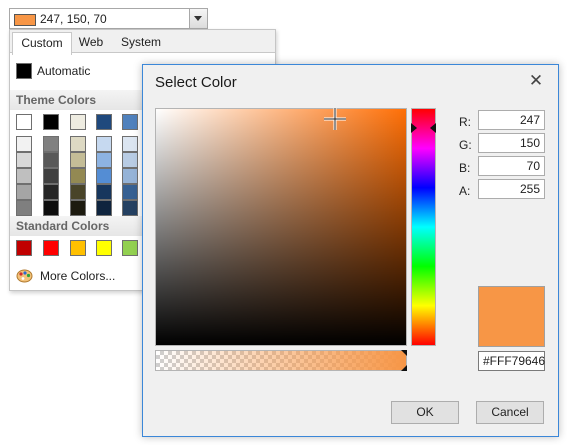 The width and height of the screenshot is (567, 445). What do you see at coordinates (511, 316) in the screenshot?
I see `color-preview` at bounding box center [511, 316].